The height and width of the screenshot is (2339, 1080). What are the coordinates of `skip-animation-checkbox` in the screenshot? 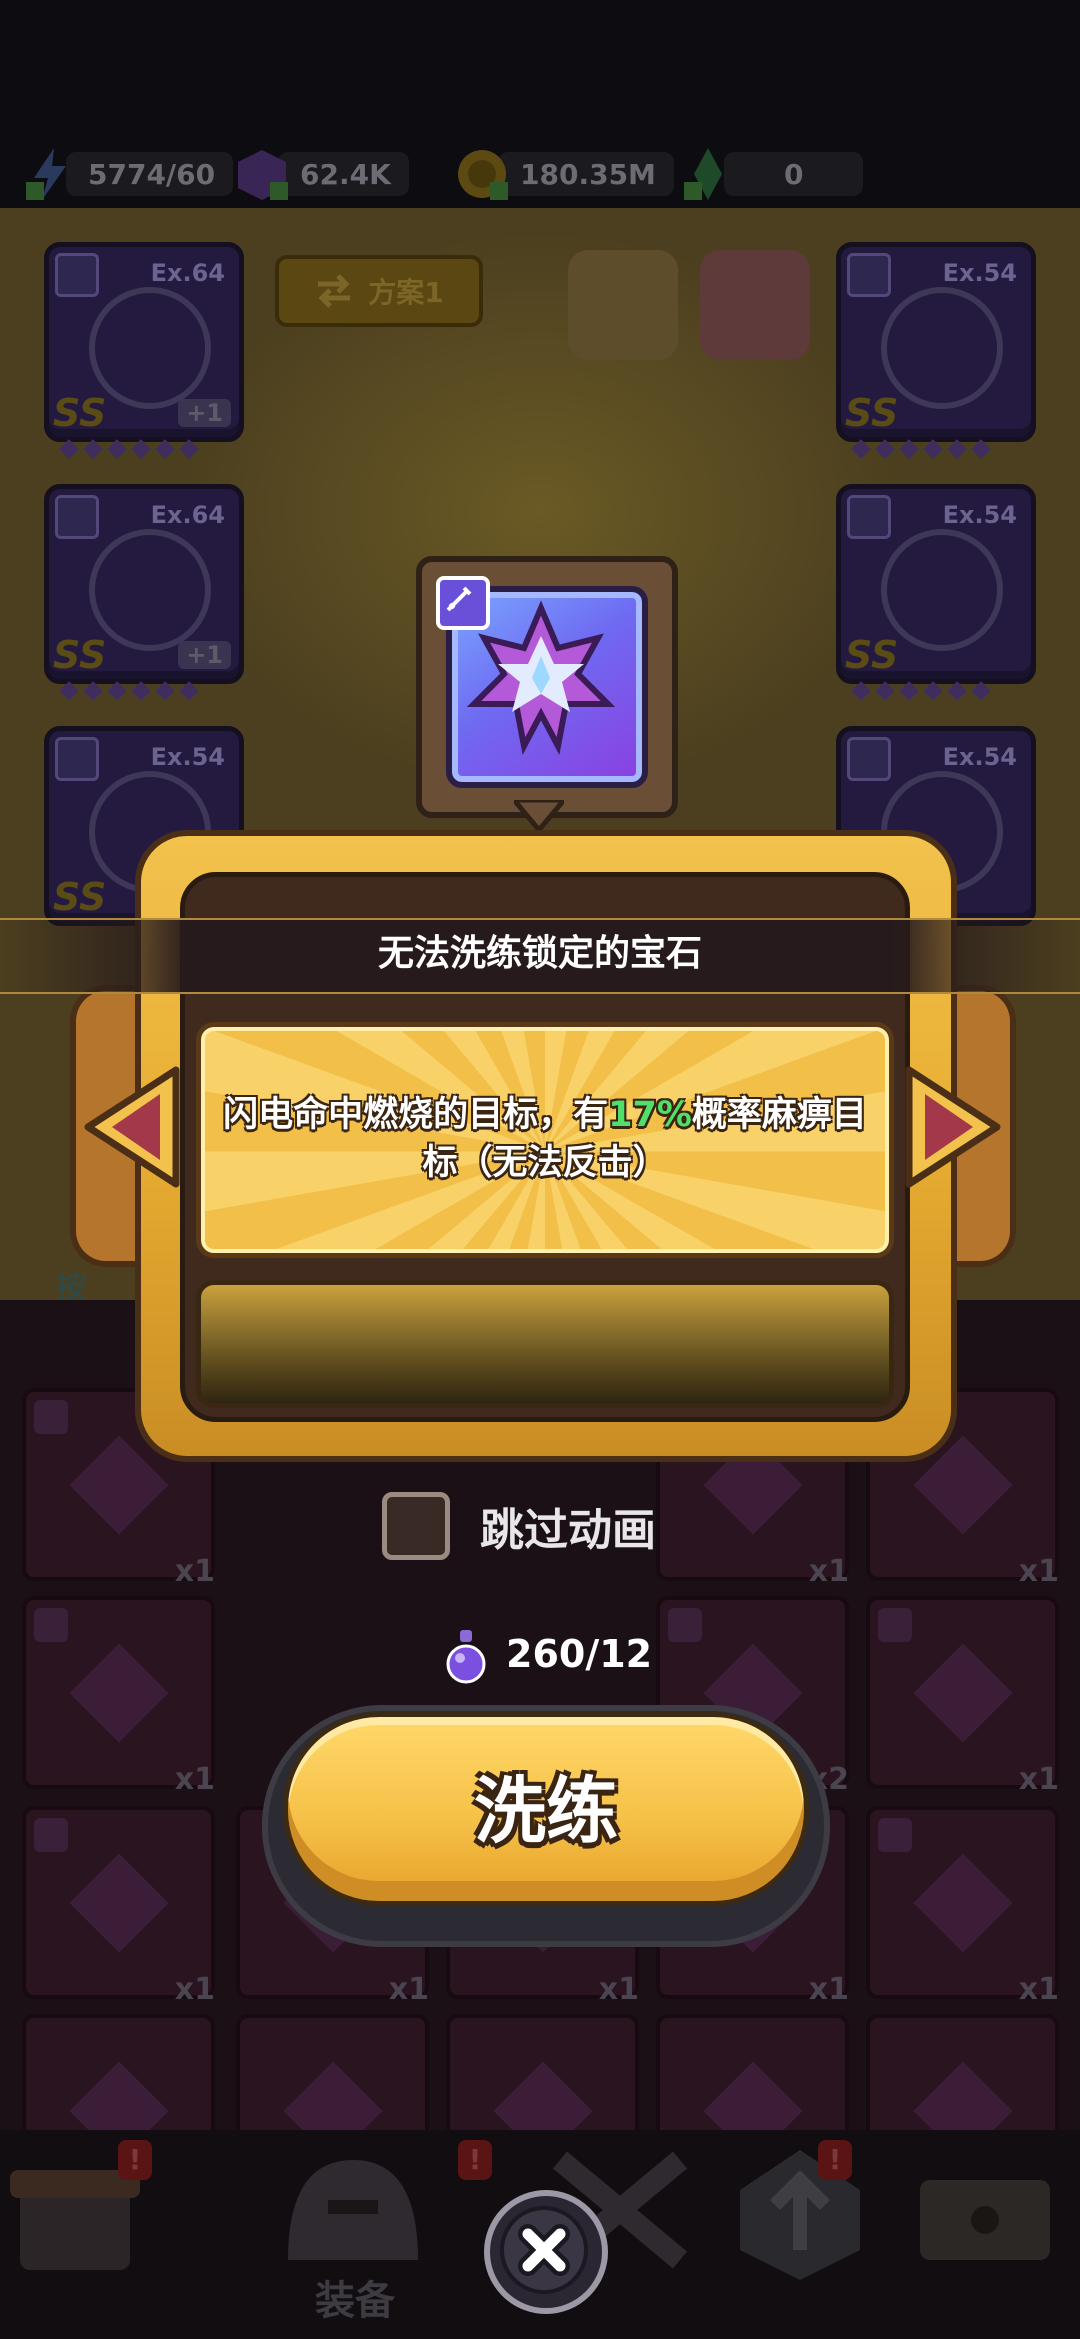 It's located at (416, 1526).